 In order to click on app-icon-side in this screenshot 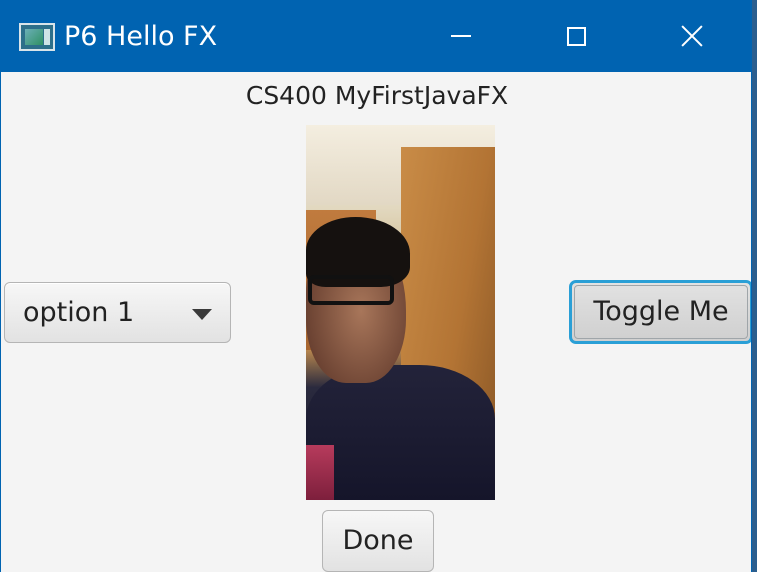, I will do `click(47, 37)`.